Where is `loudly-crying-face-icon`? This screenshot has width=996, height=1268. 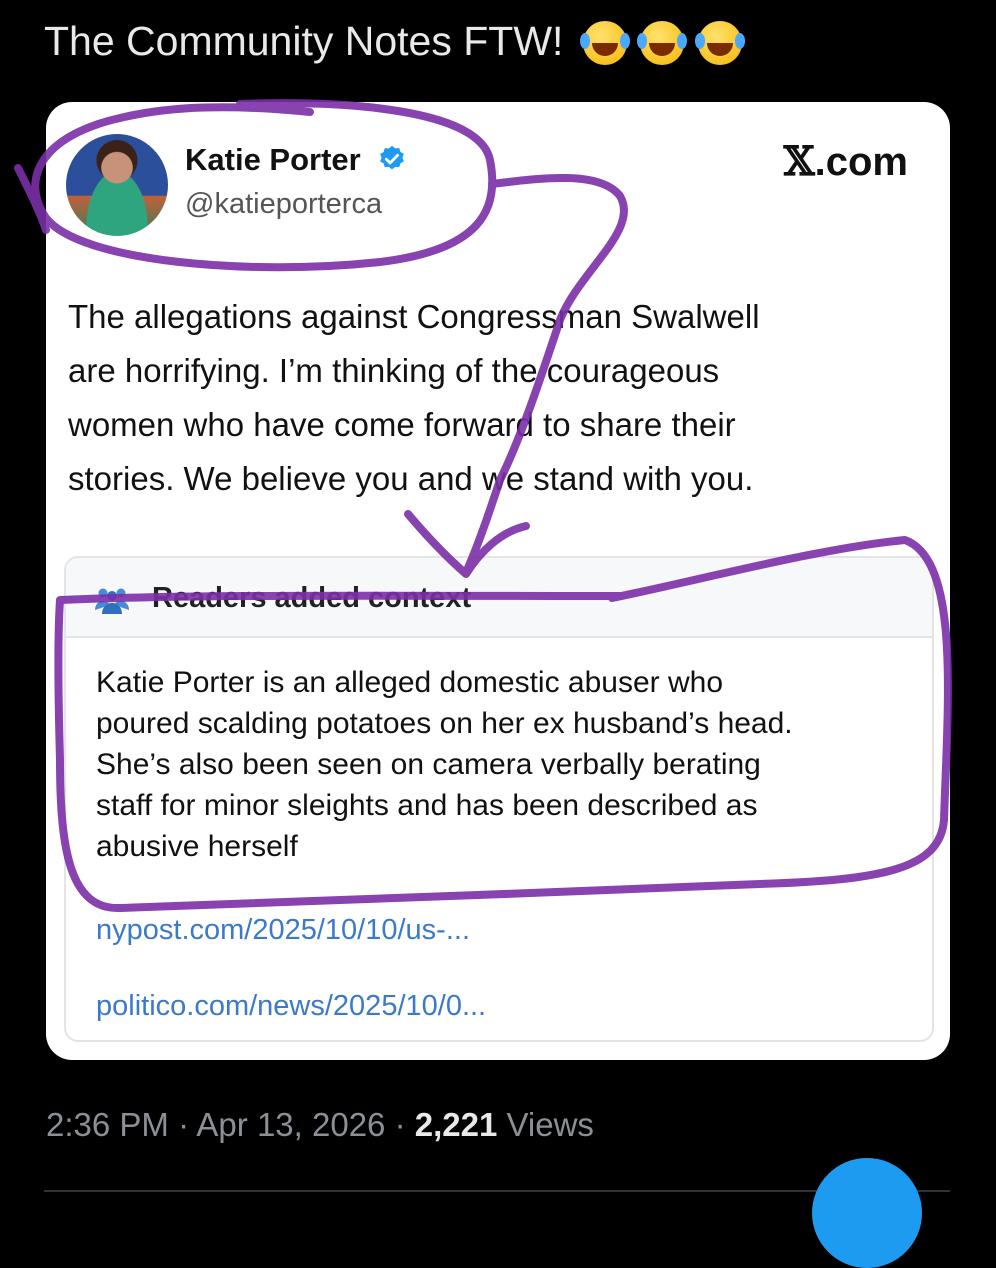 loudly-crying-face-icon is located at coordinates (661, 43).